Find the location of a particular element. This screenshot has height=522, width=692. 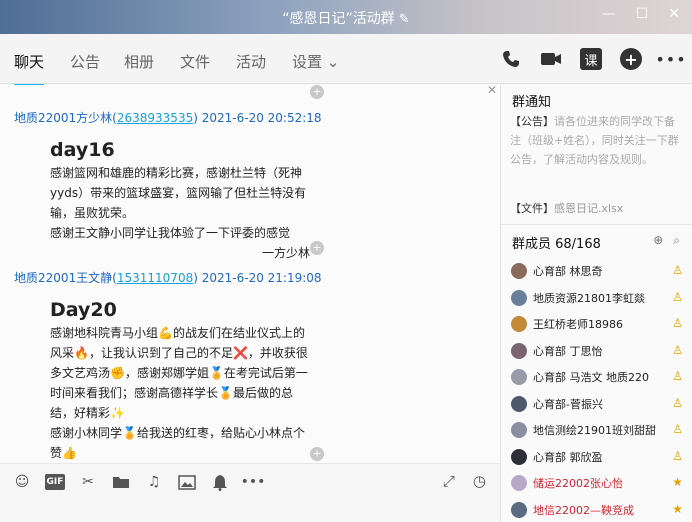

member-item: 储运22002张心怡 ★ is located at coordinates (597, 483).